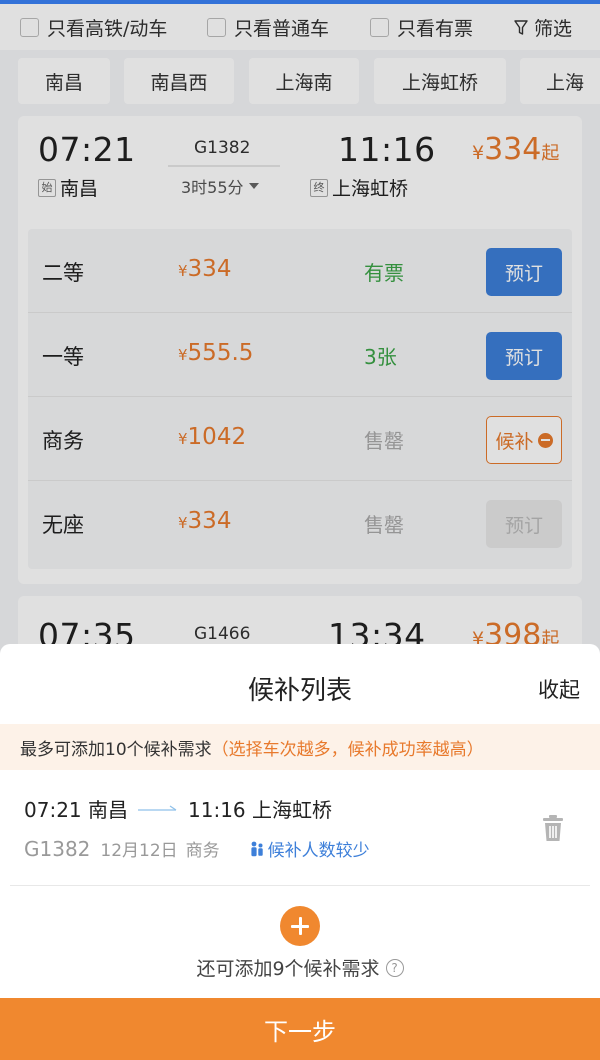  I want to click on notice-banner: 最多可添加10个候补需求 （选择车次越多，候补成功率越高）, so click(300, 747).